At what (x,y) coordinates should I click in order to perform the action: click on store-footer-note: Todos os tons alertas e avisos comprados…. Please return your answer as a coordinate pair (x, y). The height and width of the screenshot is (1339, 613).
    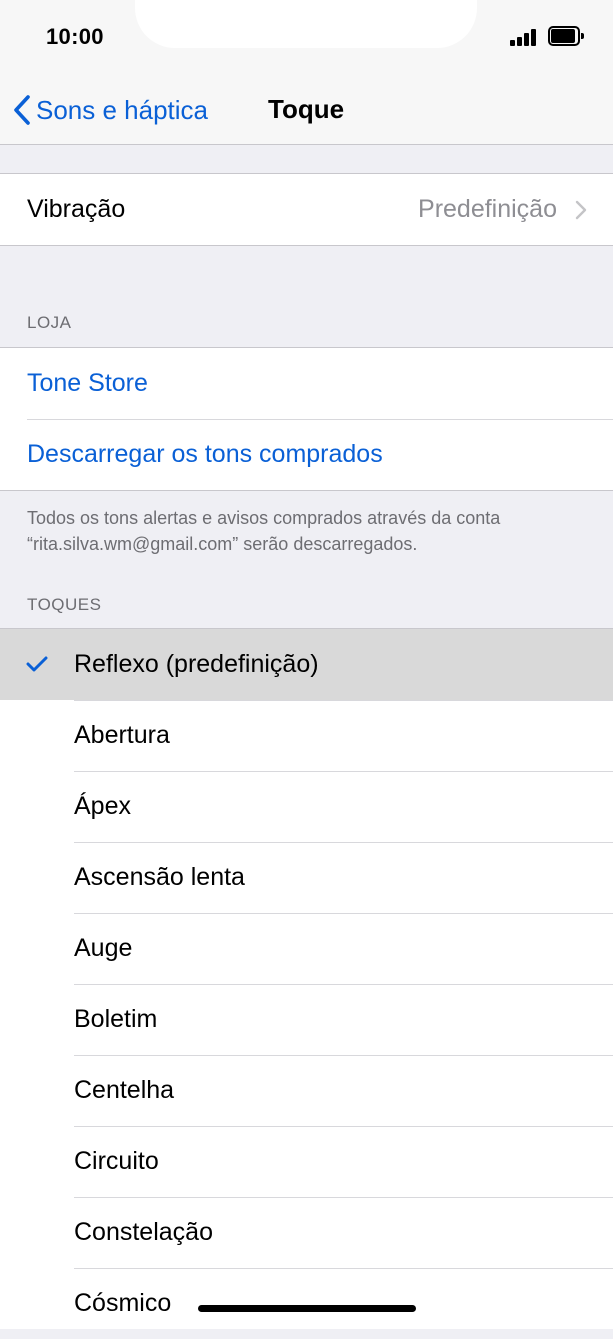
    Looking at the image, I should click on (264, 531).